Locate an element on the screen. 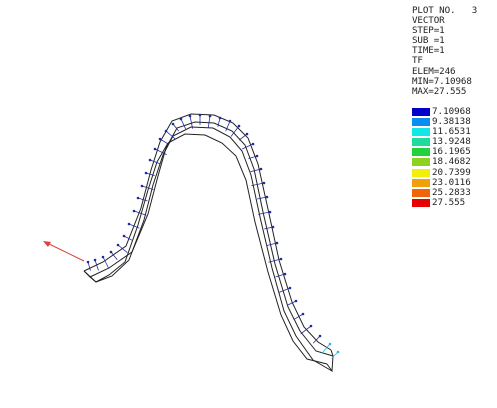 Image resolution: width=497 pixels, height=408 pixels. maximum-value-label: MAX=27.555 is located at coordinates (439, 91).